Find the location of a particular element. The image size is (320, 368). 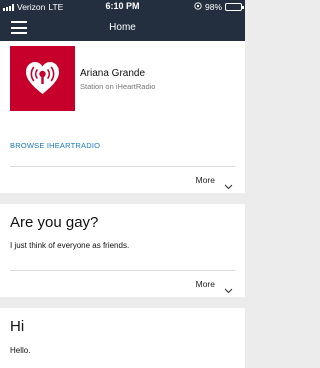

card-title: Hi is located at coordinates (17, 326).